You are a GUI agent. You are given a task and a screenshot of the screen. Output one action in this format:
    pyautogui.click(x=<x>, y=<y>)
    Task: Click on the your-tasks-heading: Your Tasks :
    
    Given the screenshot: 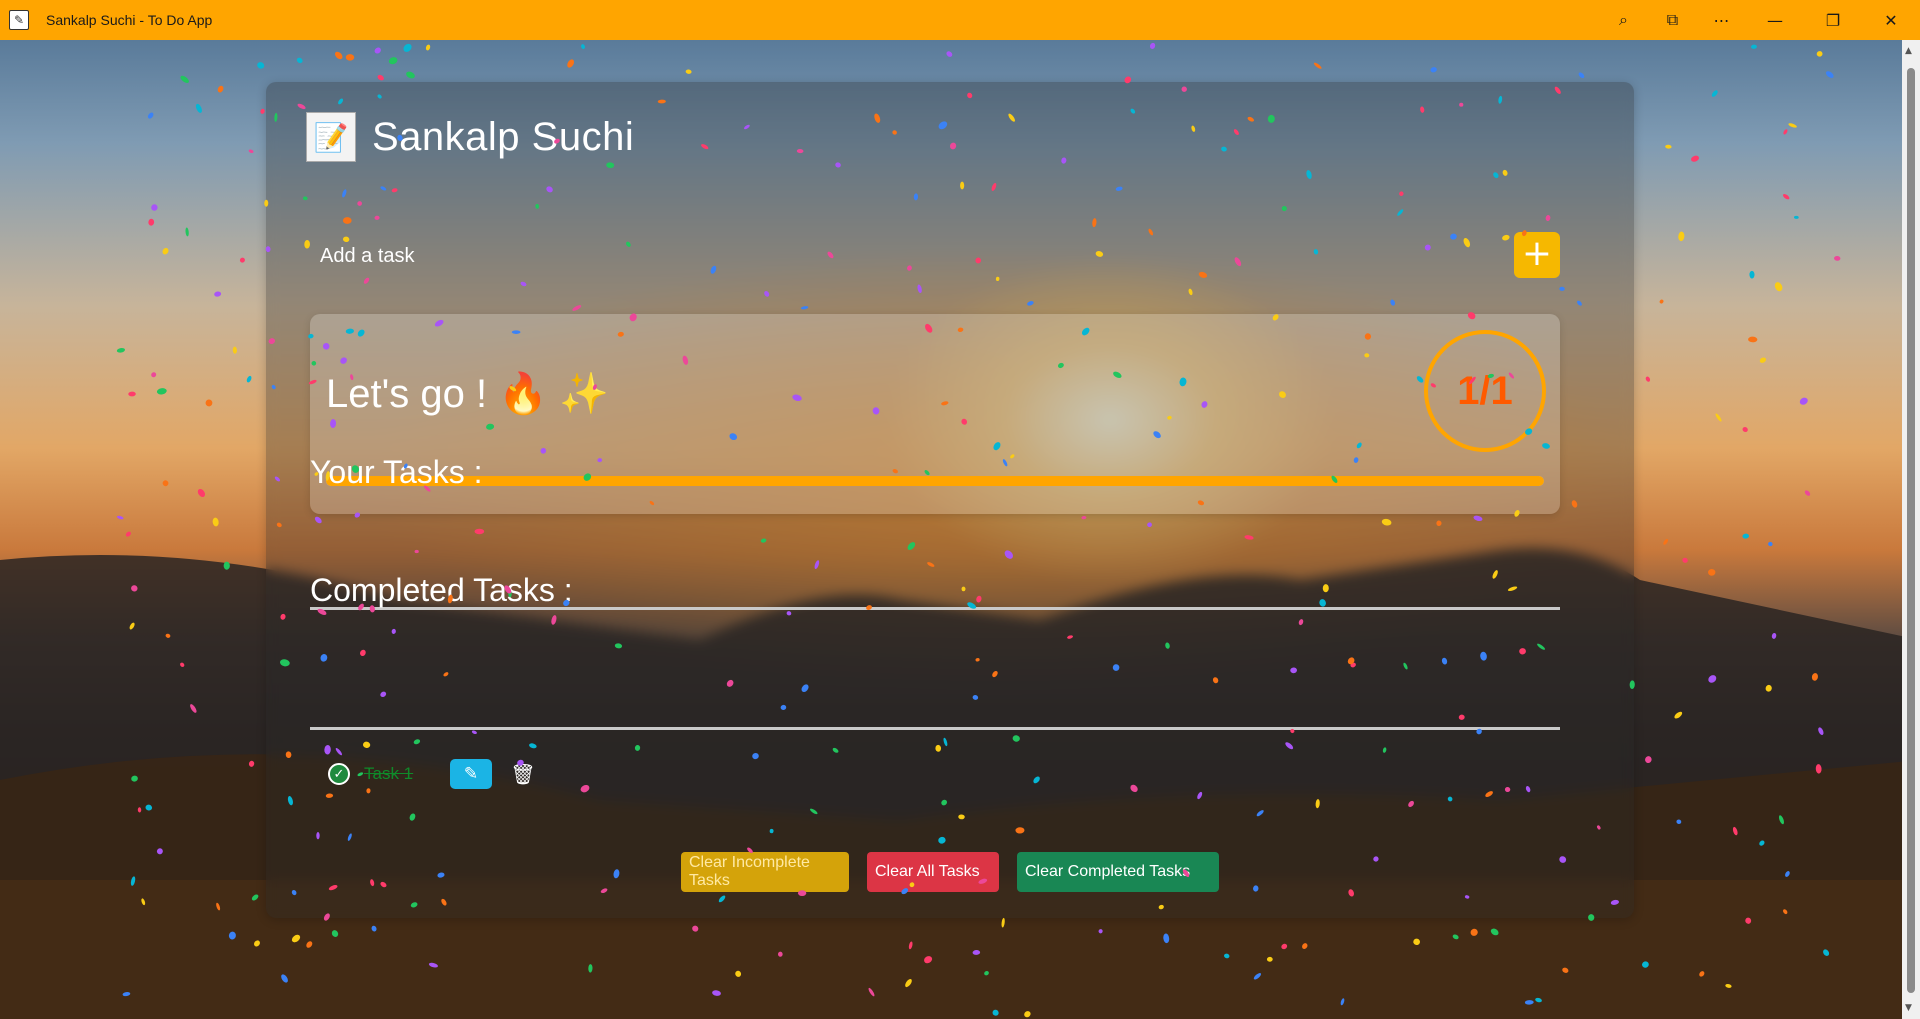 What is the action you would take?
    pyautogui.click(x=396, y=472)
    